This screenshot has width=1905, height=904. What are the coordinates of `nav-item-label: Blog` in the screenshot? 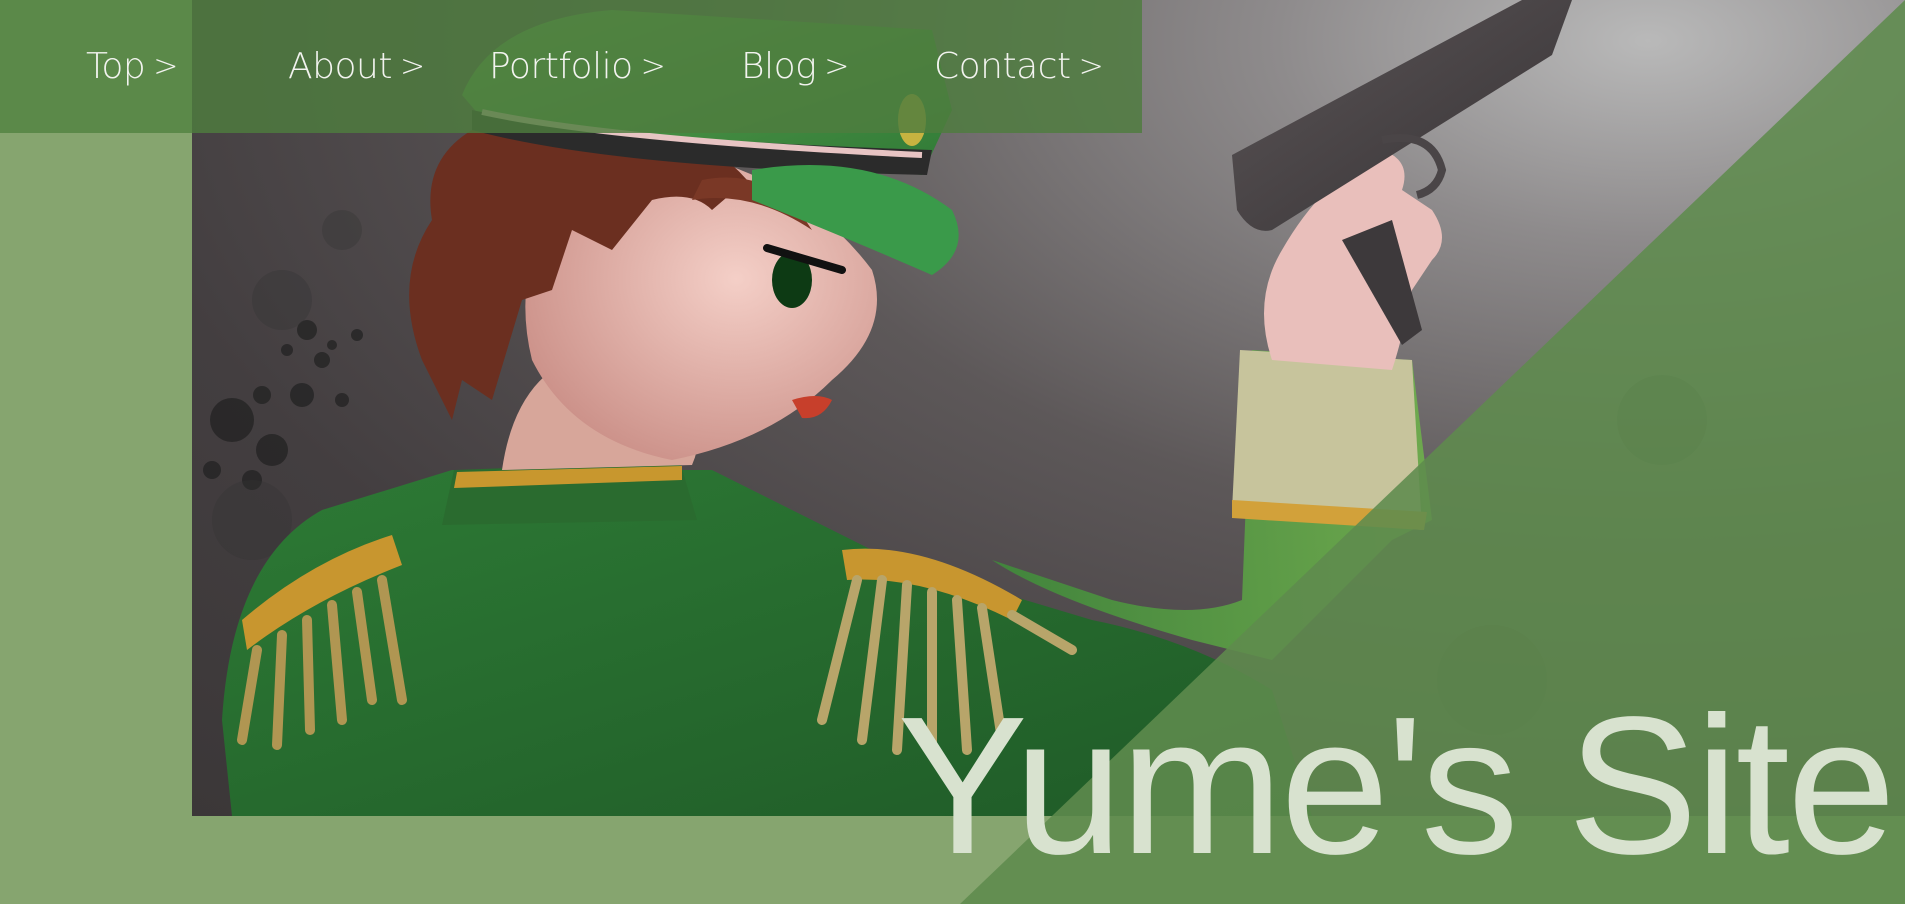 It's located at (779, 66).